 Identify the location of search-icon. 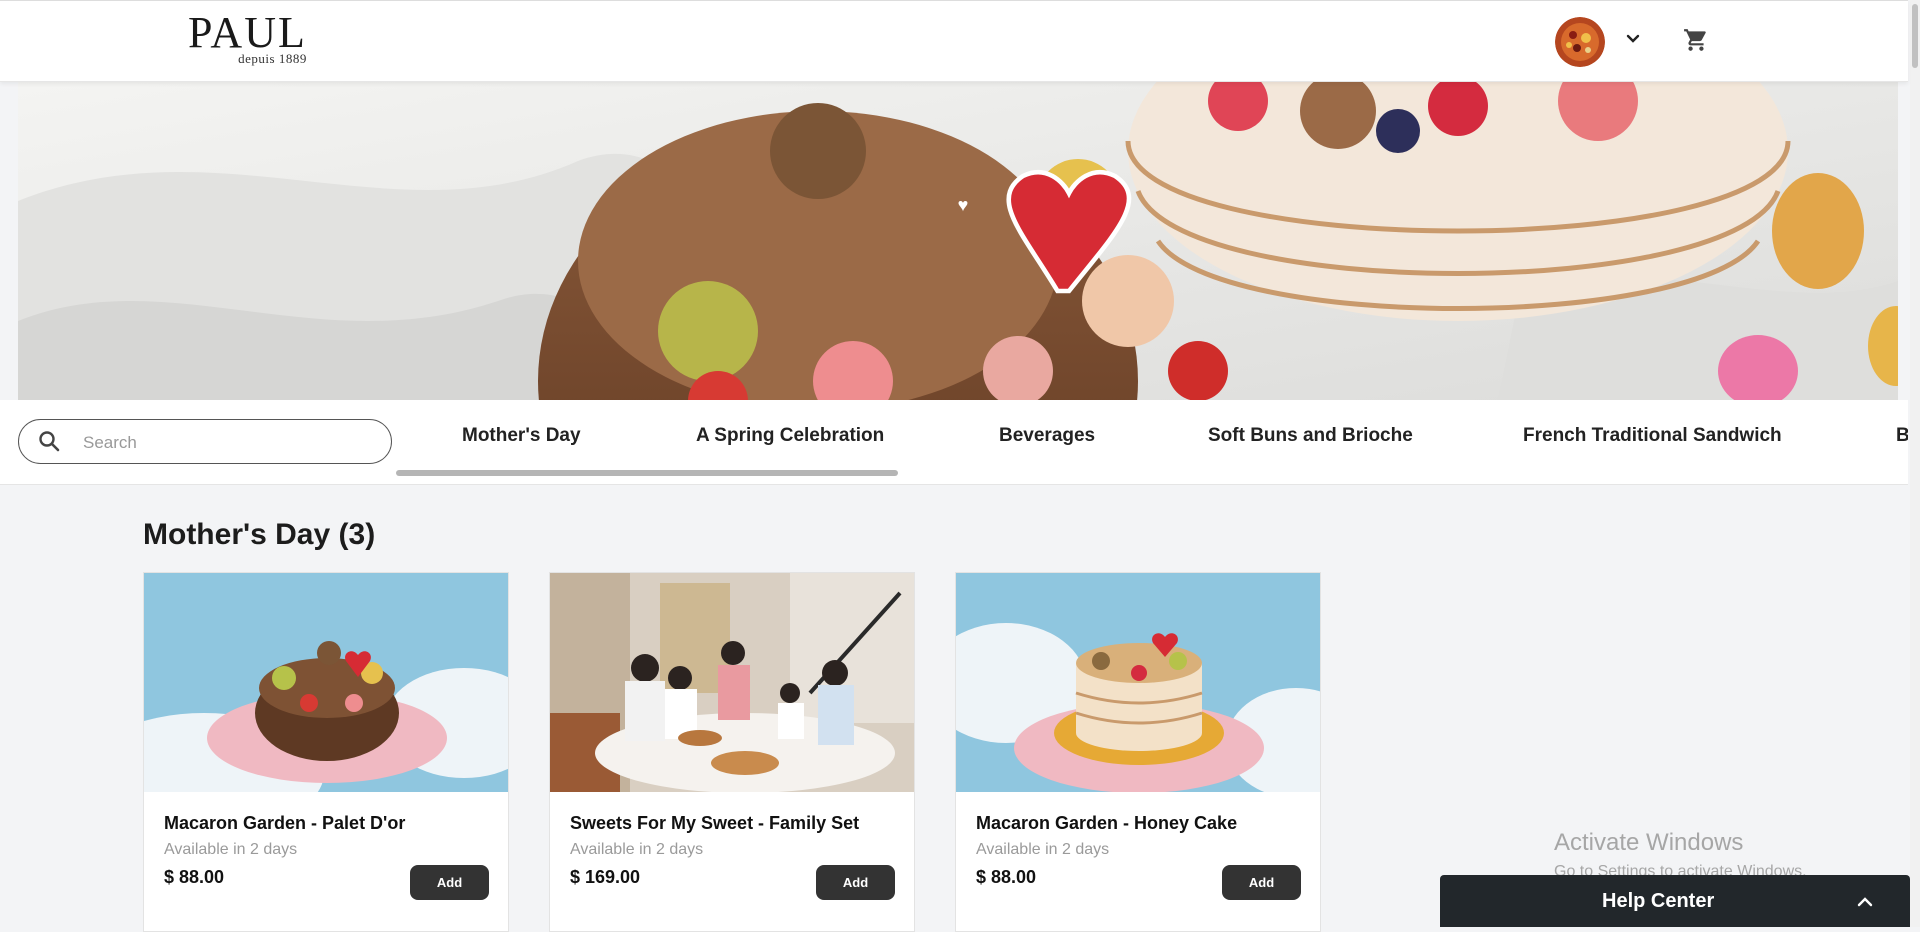
(49, 443).